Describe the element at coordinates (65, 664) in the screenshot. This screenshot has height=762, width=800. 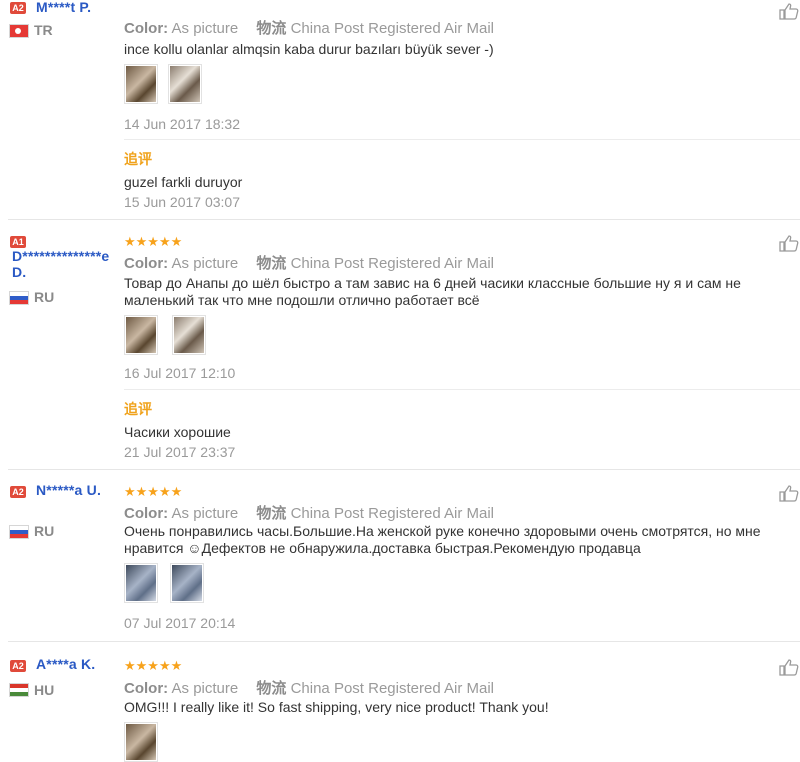
I see `buyer-name: A****a K.` at that location.